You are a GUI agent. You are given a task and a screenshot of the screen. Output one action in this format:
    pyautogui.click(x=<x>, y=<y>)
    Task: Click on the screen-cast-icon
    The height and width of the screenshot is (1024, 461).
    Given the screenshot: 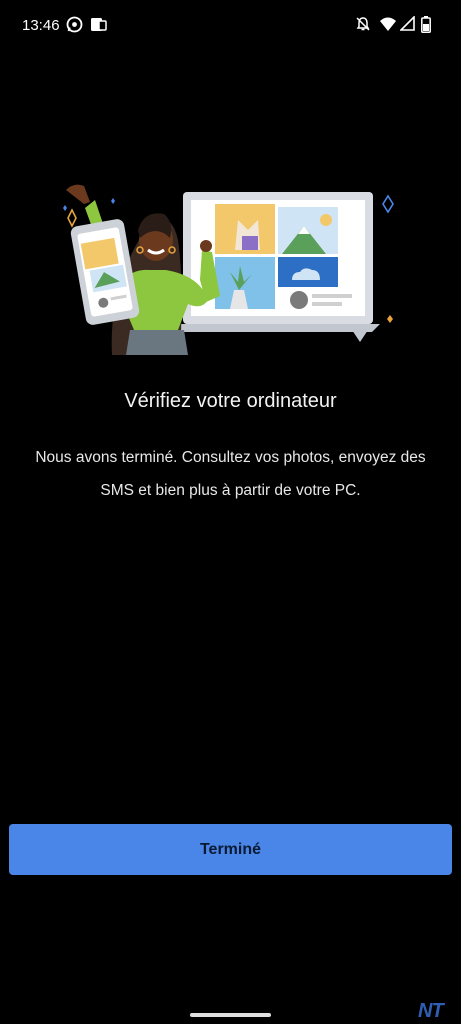 What is the action you would take?
    pyautogui.click(x=98, y=24)
    